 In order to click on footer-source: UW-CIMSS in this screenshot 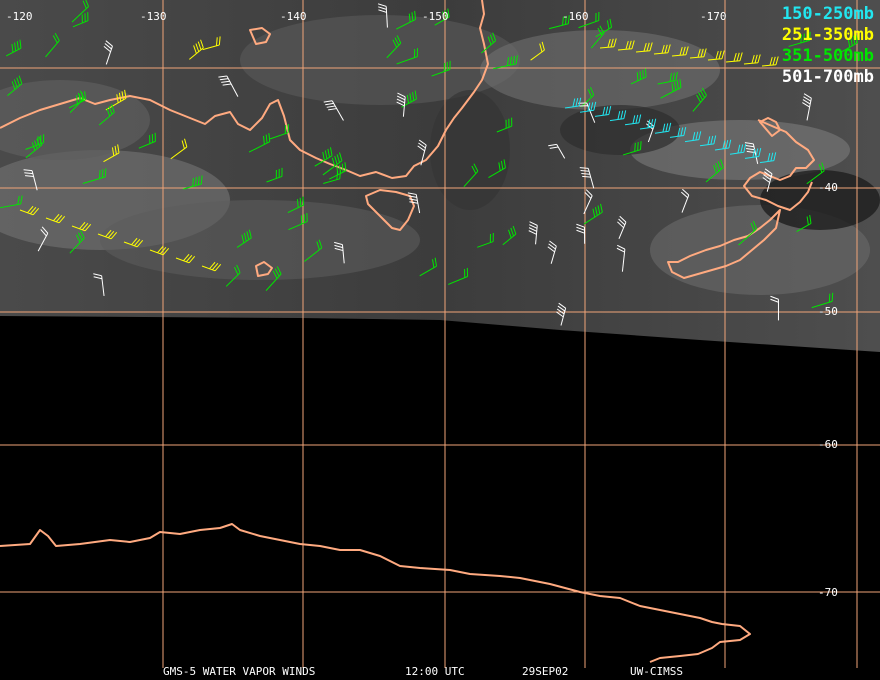, I will do `click(656, 671)`.